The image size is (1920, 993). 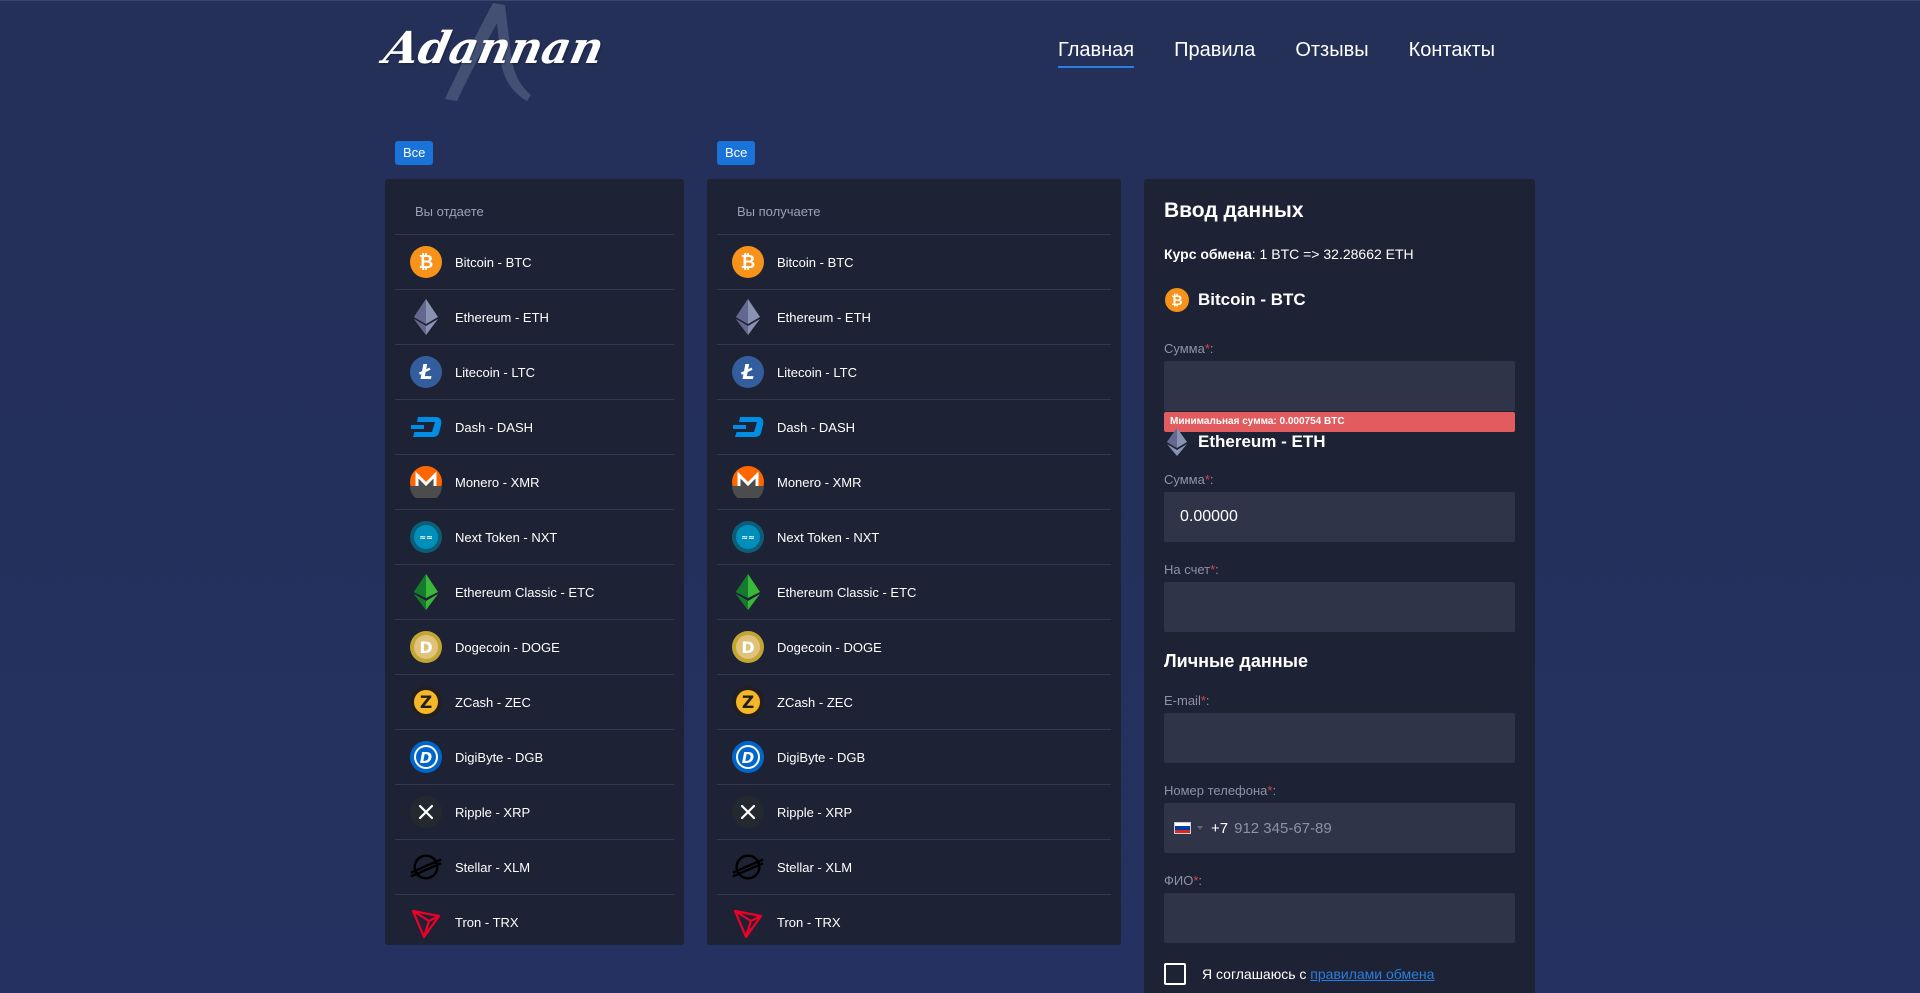 I want to click on give-coin-item: D Dogecoin - DOGE, so click(x=534, y=647).